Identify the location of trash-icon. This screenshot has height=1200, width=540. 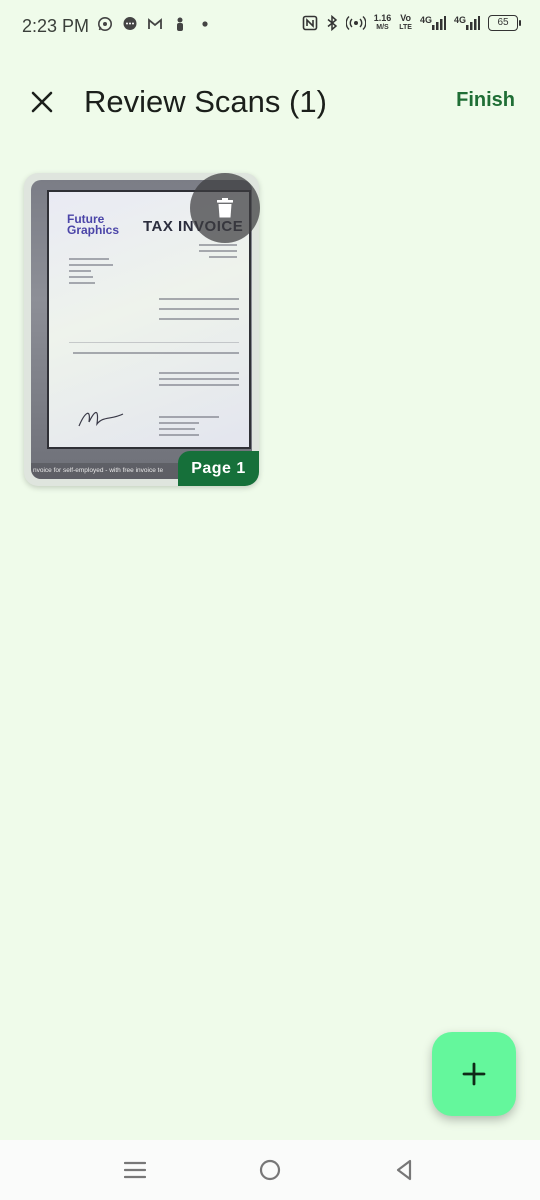
(225, 208).